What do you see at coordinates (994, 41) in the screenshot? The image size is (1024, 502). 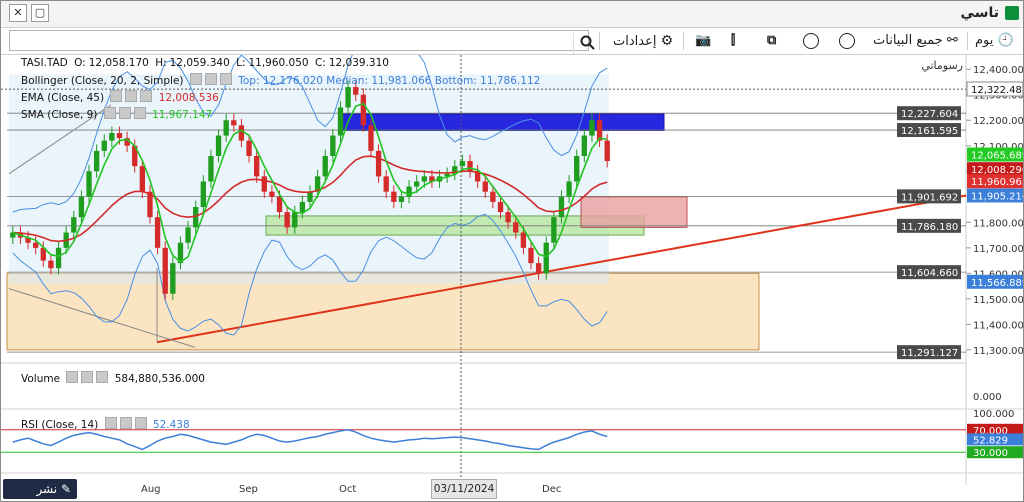 I see `period-button: يوم 🕘` at bounding box center [994, 41].